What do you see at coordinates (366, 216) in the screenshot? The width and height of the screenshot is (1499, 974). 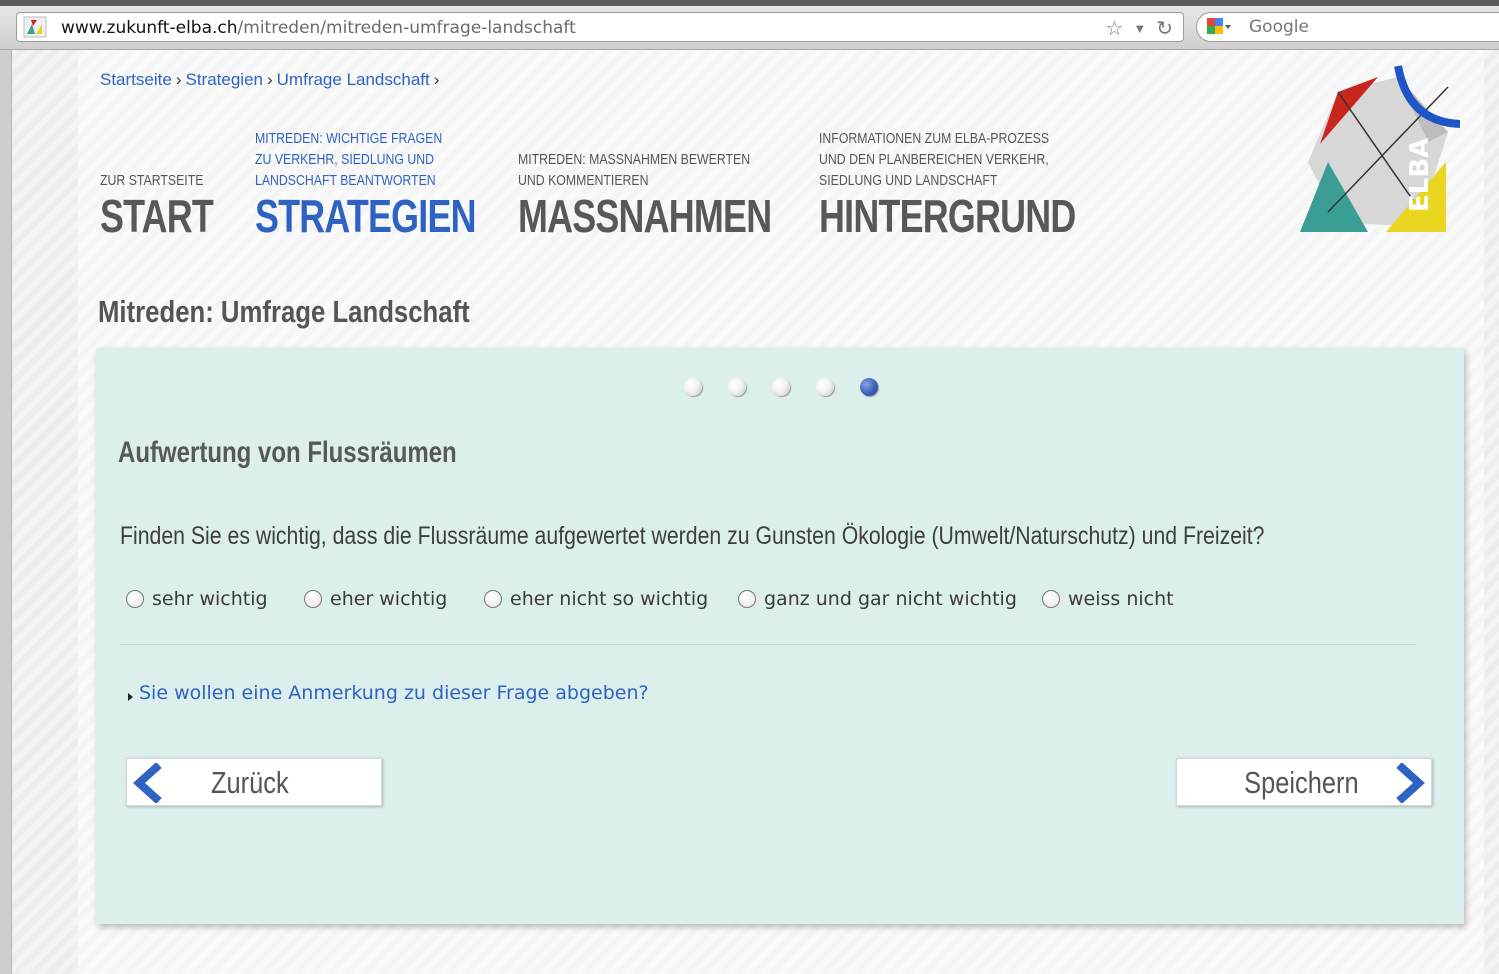 I see `nav-strategien-title: STRATEGIEN` at bounding box center [366, 216].